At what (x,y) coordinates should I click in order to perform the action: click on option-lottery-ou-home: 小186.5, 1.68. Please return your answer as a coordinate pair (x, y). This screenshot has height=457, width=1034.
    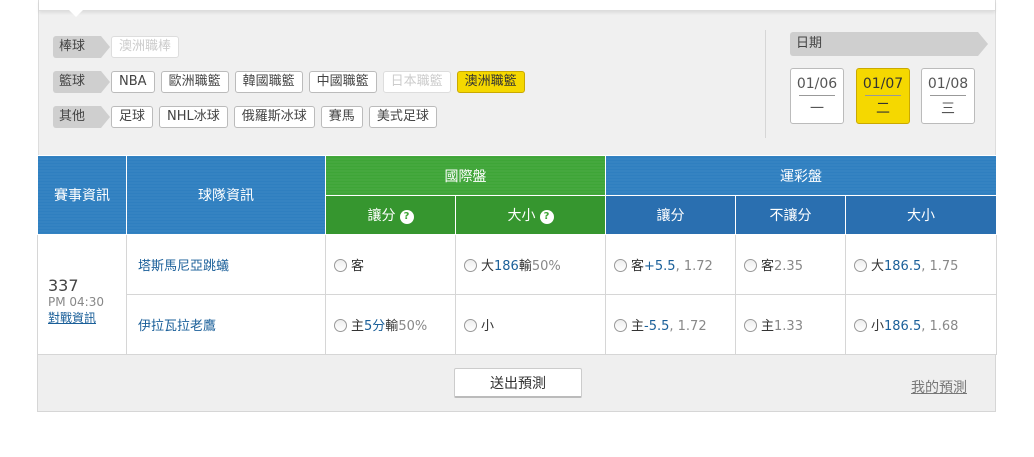
    Looking at the image, I should click on (921, 324).